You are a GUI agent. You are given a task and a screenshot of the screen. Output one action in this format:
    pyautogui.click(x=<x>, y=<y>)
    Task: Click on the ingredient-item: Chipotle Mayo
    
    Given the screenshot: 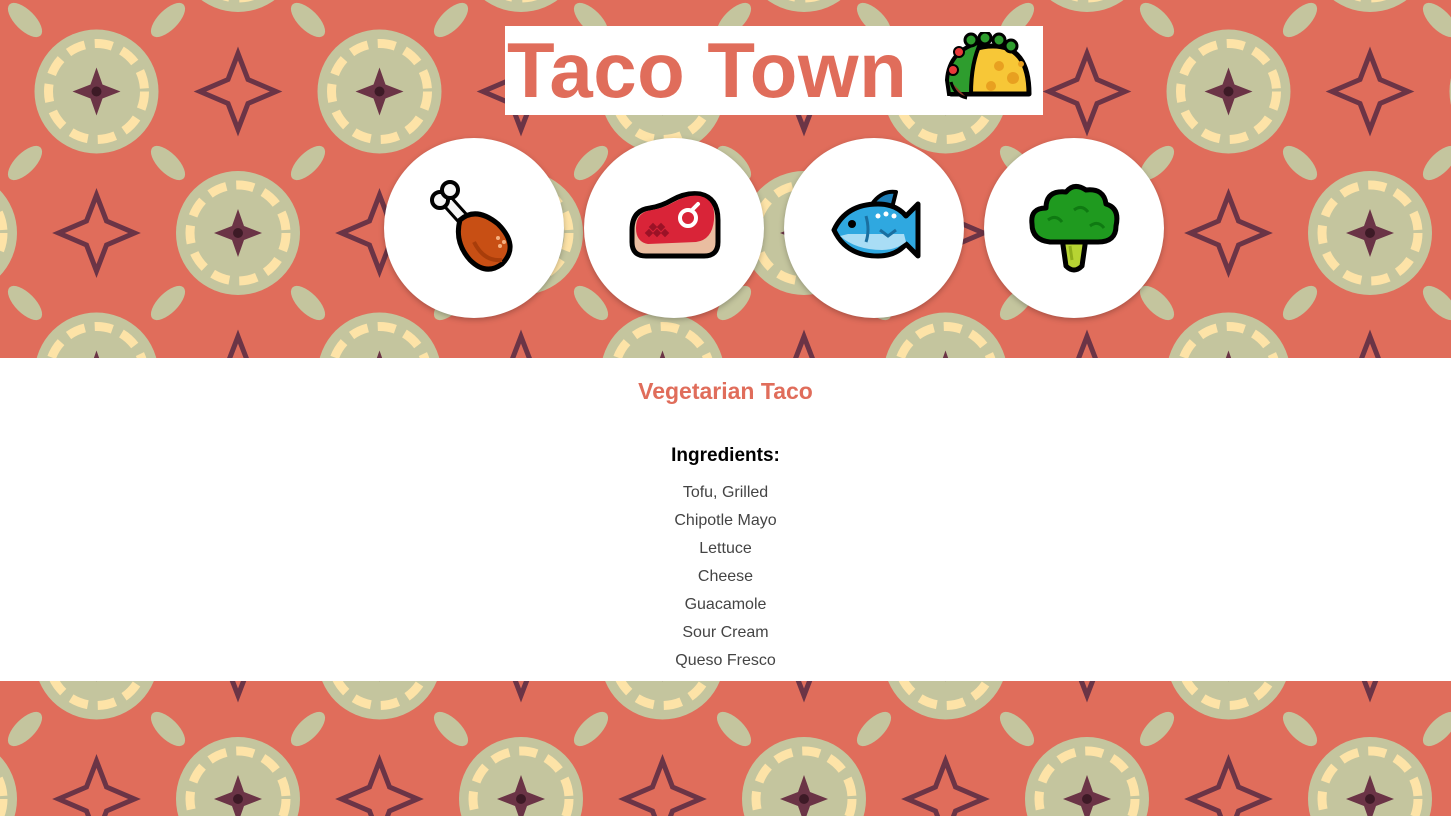 What is the action you would take?
    pyautogui.click(x=725, y=520)
    